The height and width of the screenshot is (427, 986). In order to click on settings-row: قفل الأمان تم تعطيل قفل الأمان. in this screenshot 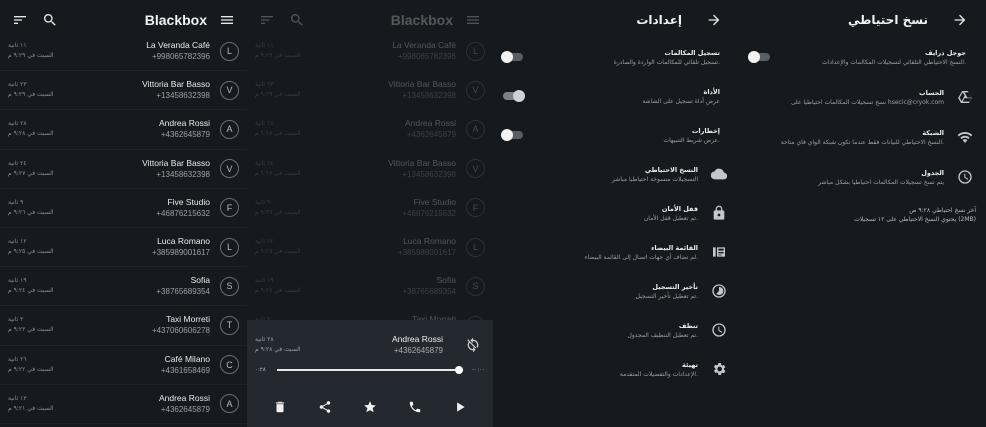, I will do `click(616, 213)`.